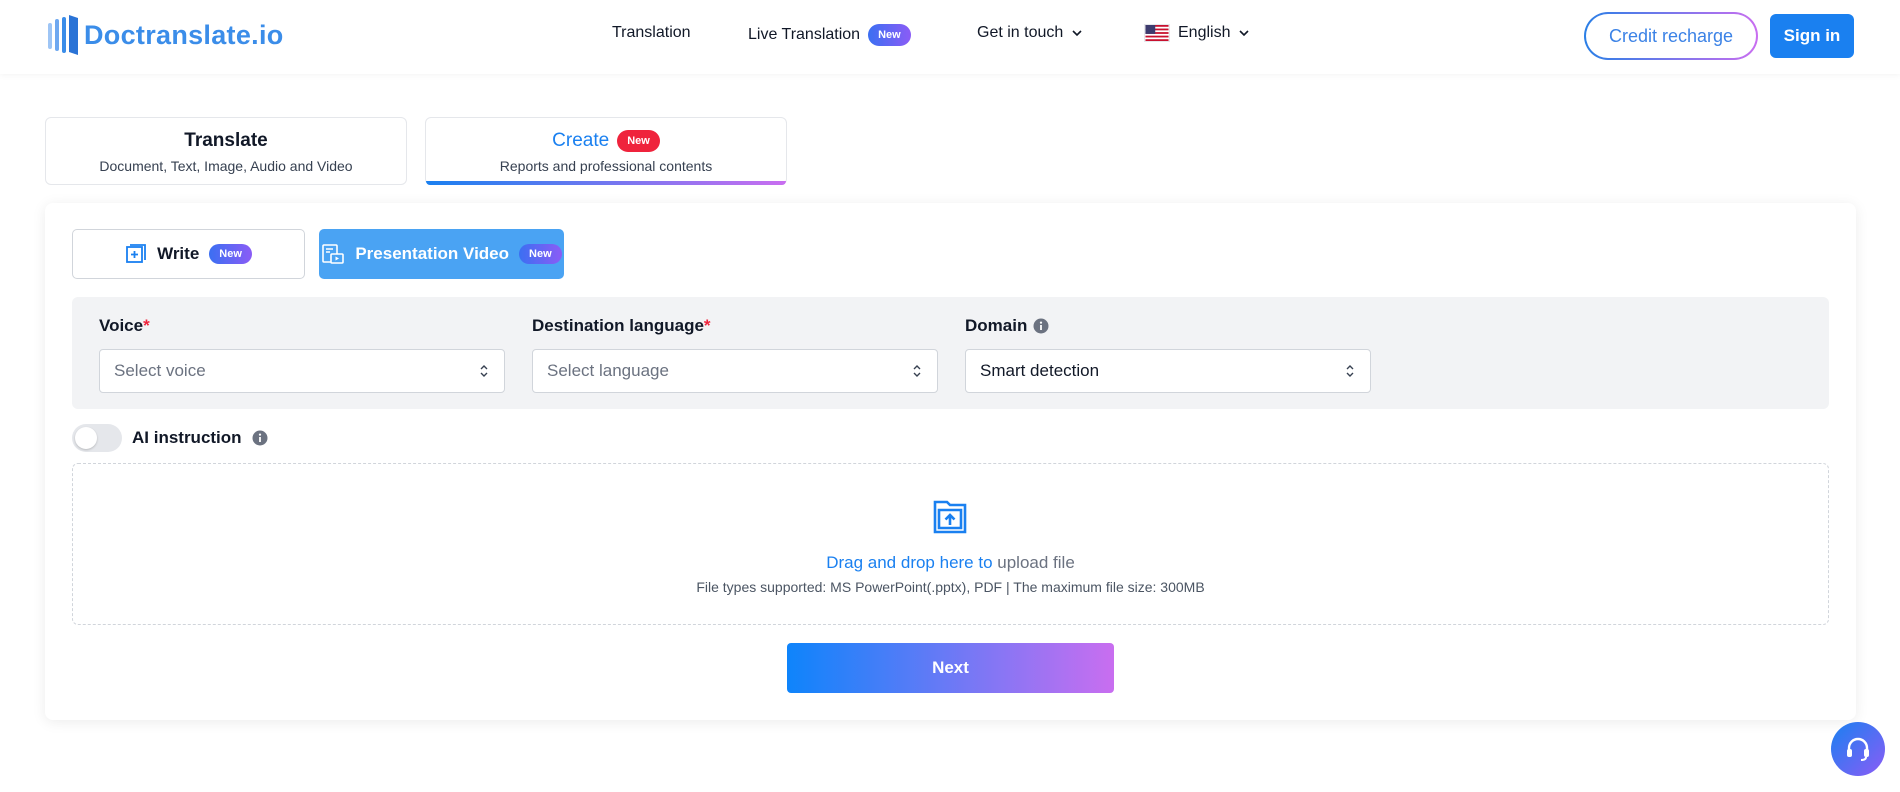 This screenshot has height=792, width=1900. What do you see at coordinates (121, 325) in the screenshot?
I see `voice-label: Voice` at bounding box center [121, 325].